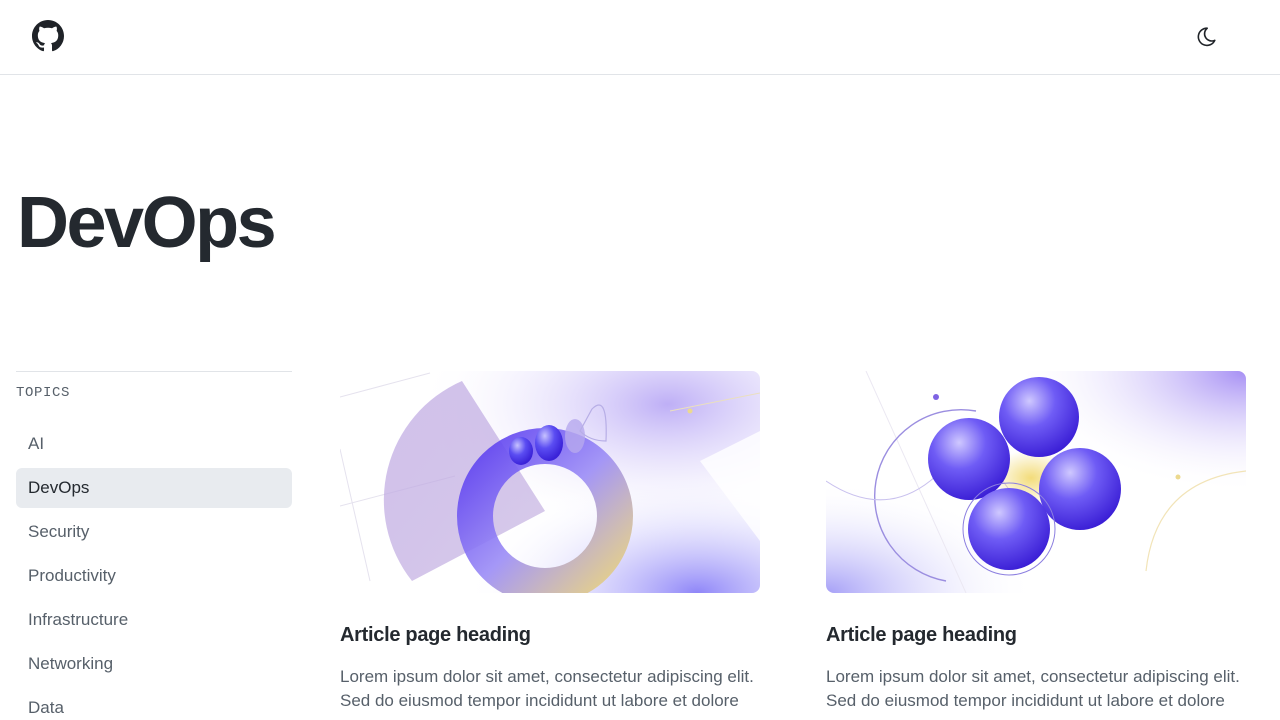 The height and width of the screenshot is (720, 1280). What do you see at coordinates (154, 704) in the screenshot?
I see `sidebar-item-data: Data` at bounding box center [154, 704].